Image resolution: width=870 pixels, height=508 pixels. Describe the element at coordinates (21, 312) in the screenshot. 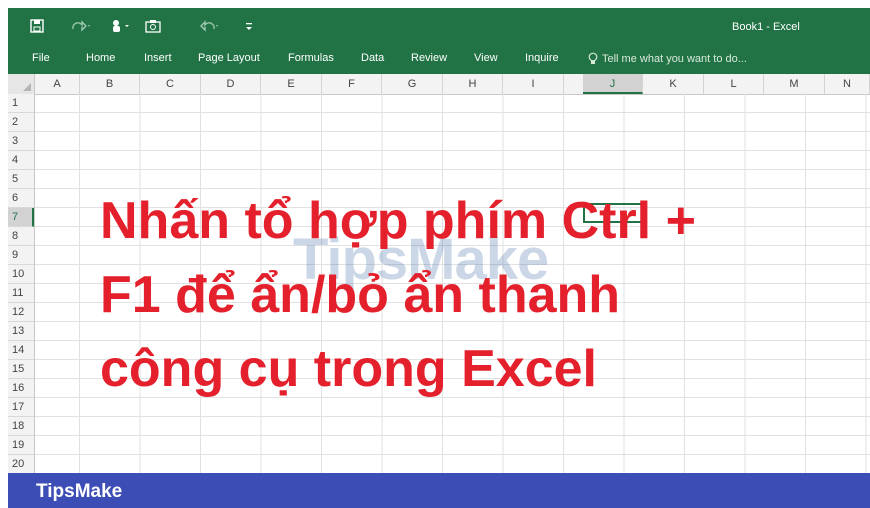

I see `row-header: 12` at that location.